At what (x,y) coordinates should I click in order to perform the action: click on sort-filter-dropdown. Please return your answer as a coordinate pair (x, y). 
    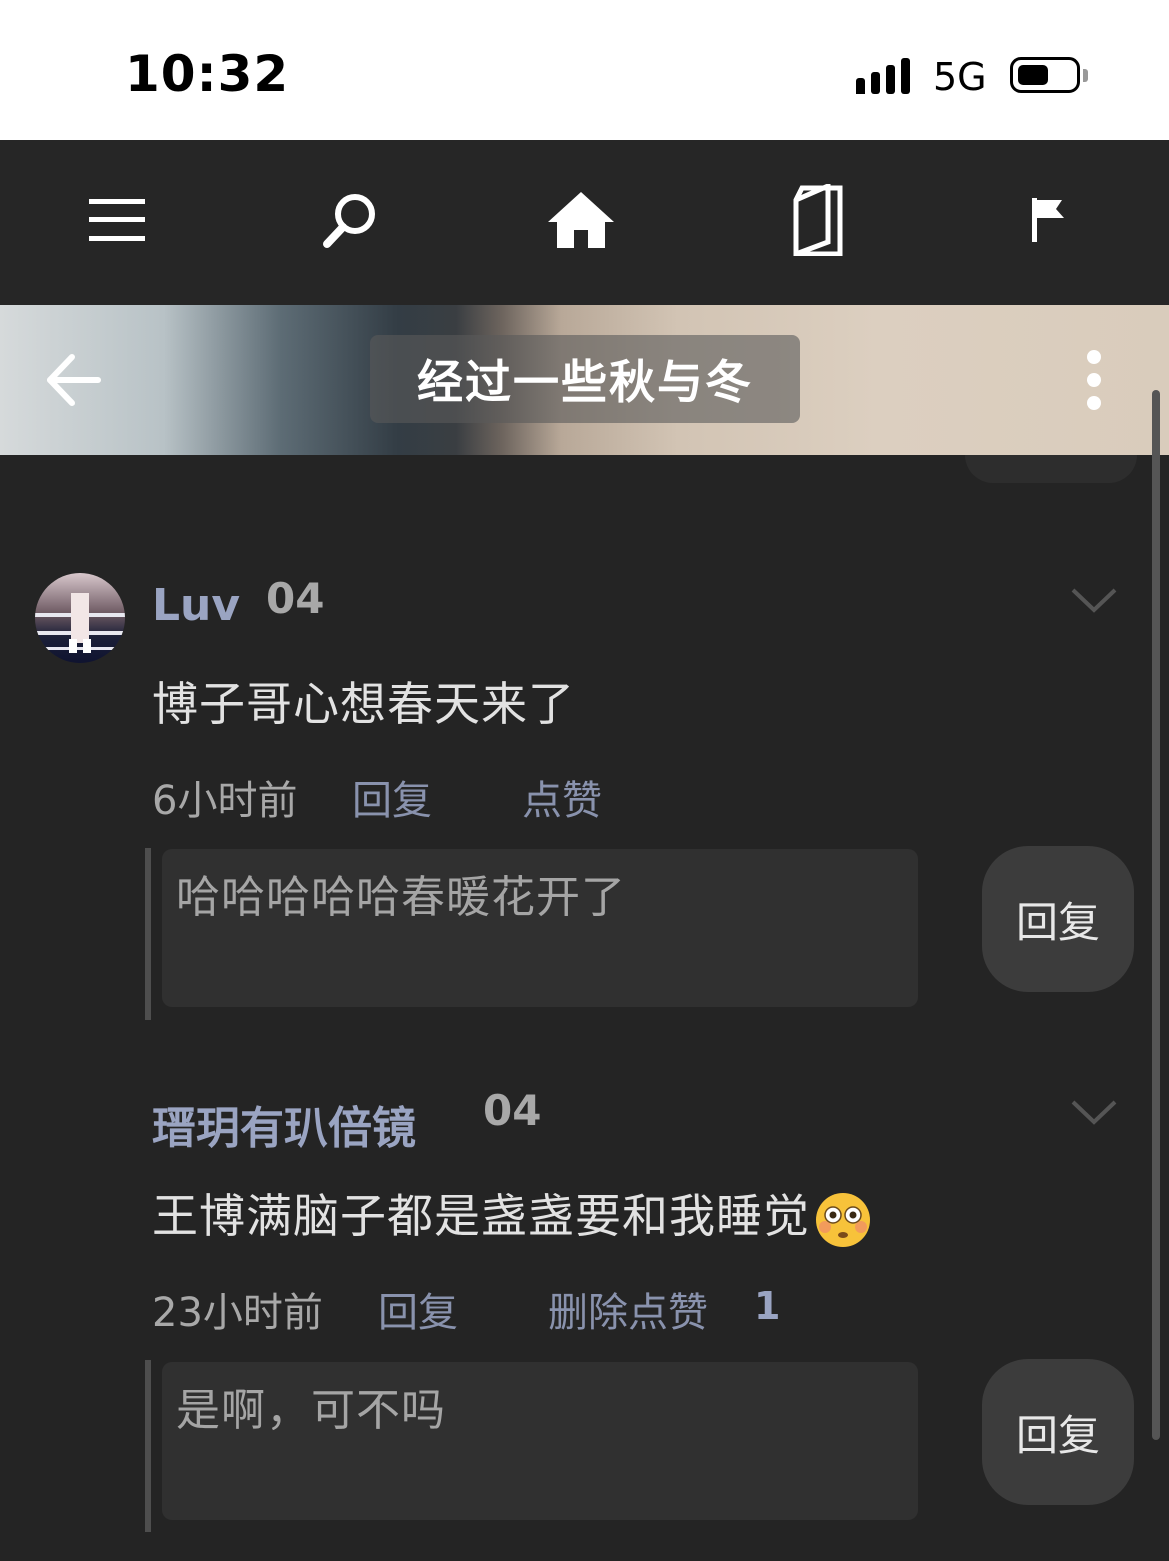
    Looking at the image, I should click on (1051, 469).